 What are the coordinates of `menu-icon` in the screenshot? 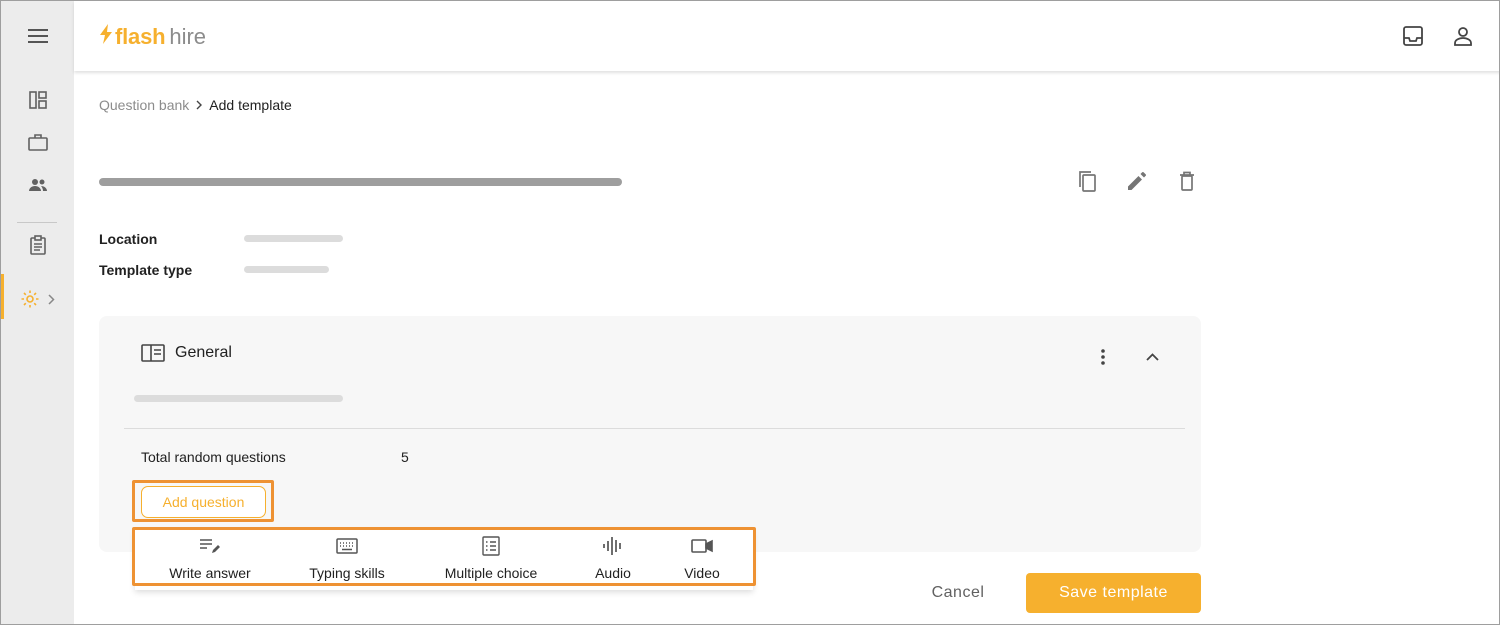 It's located at (37, 36).